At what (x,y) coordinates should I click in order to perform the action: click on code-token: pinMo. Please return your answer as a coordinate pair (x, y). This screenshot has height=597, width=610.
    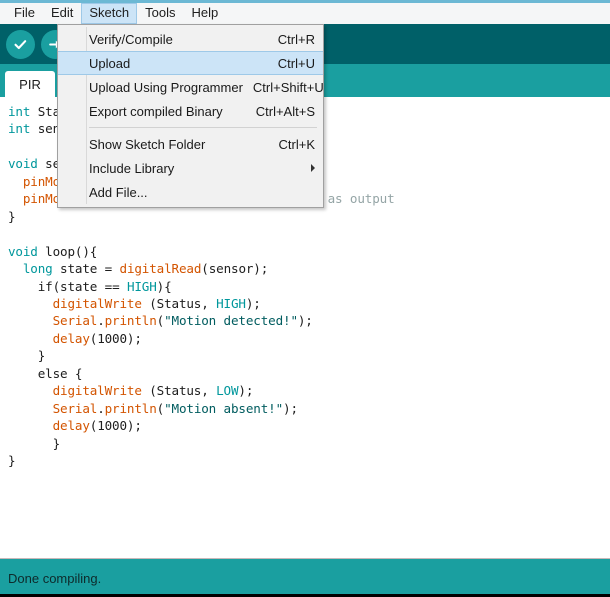
    Looking at the image, I should click on (41, 181).